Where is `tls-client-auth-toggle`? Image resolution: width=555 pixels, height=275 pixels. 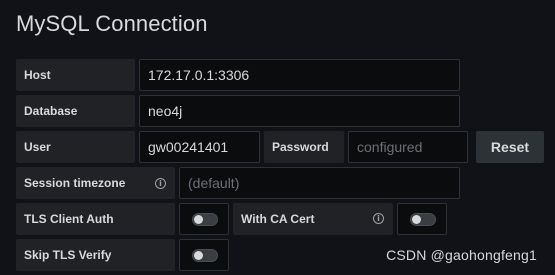 tls-client-auth-toggle is located at coordinates (205, 219).